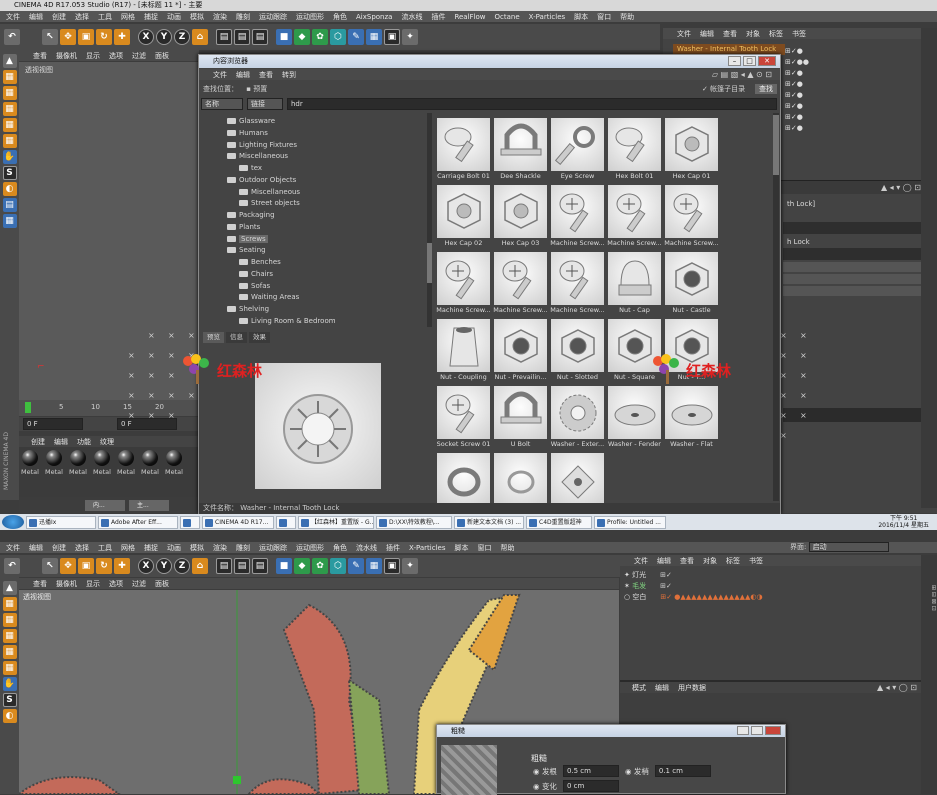 The image size is (937, 795). I want to click on top-menu-item-13: 角色, so click(340, 17).